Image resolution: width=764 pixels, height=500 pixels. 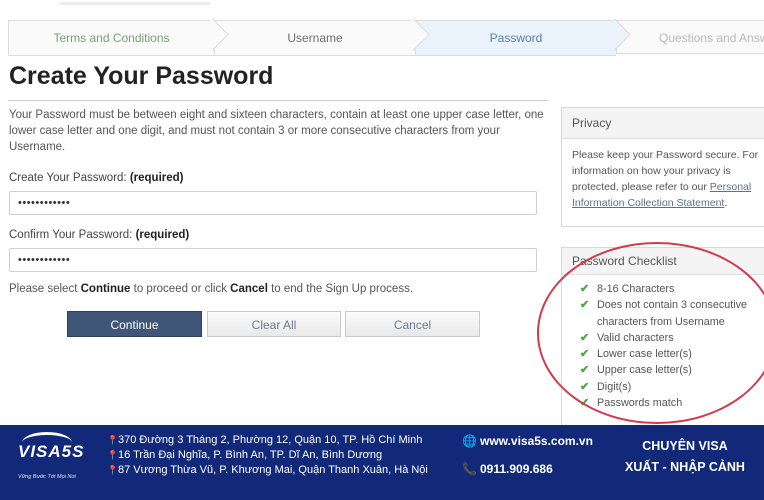 What do you see at coordinates (685, 446) in the screenshot?
I see `slogan-line-1: CHUYÊN VISA` at bounding box center [685, 446].